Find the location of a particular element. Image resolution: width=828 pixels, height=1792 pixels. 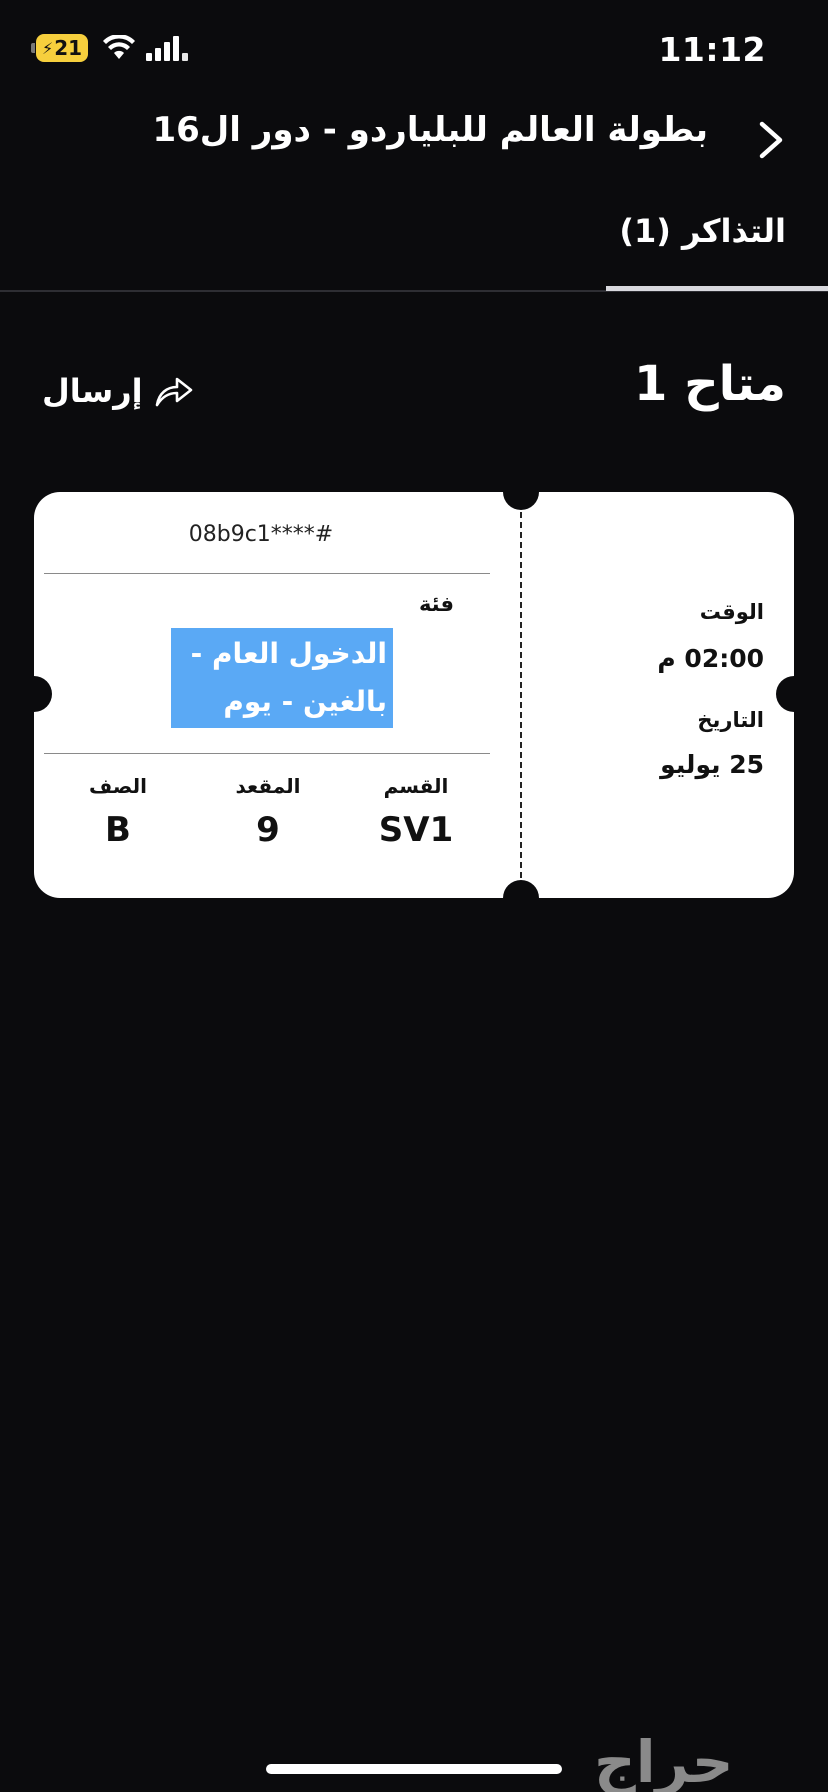

charging-bolt-icon: ⚡ is located at coordinates (47, 48).